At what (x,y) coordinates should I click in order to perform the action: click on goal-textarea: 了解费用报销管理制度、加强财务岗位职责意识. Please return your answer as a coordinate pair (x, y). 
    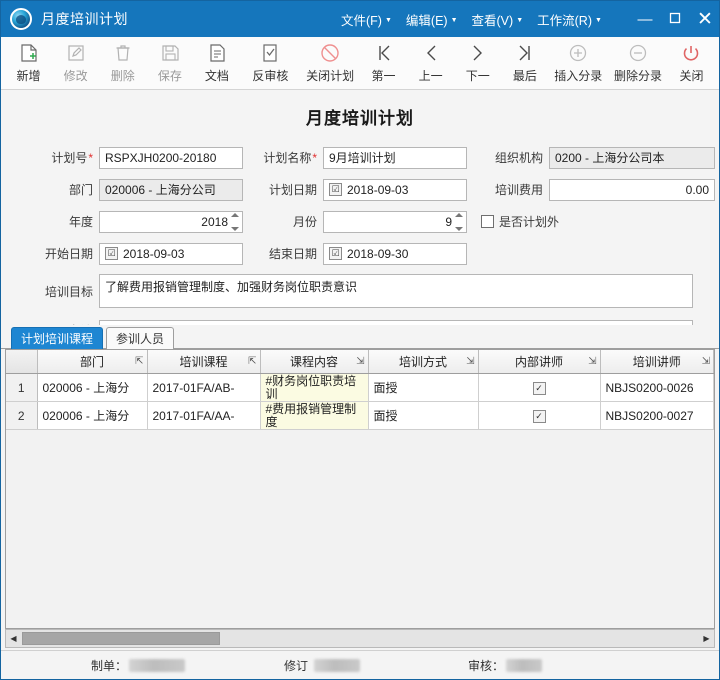
    Looking at the image, I should click on (396, 291).